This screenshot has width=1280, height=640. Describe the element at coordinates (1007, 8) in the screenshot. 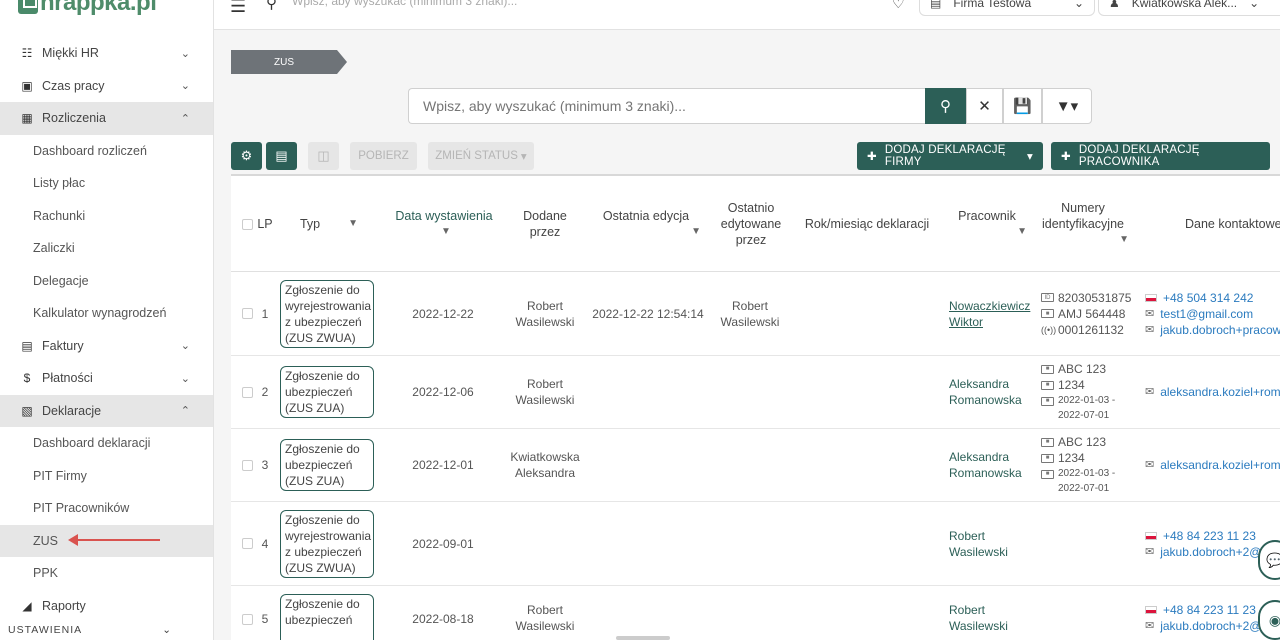

I see `company-select: ▤ Firma Testowa ⌄` at that location.